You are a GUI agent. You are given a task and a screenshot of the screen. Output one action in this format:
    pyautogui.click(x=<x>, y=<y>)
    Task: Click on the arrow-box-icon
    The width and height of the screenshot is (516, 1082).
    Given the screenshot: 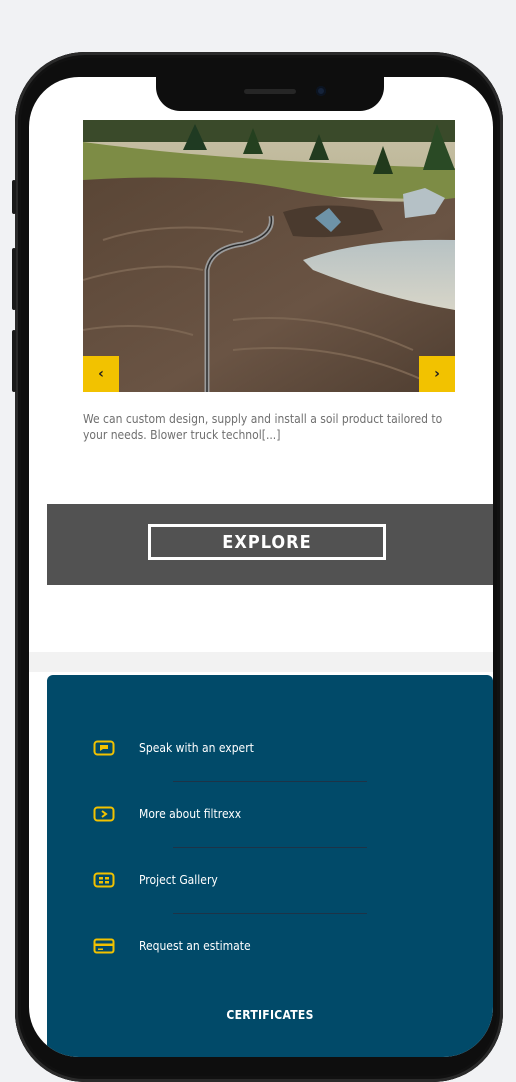 What is the action you would take?
    pyautogui.click(x=104, y=814)
    